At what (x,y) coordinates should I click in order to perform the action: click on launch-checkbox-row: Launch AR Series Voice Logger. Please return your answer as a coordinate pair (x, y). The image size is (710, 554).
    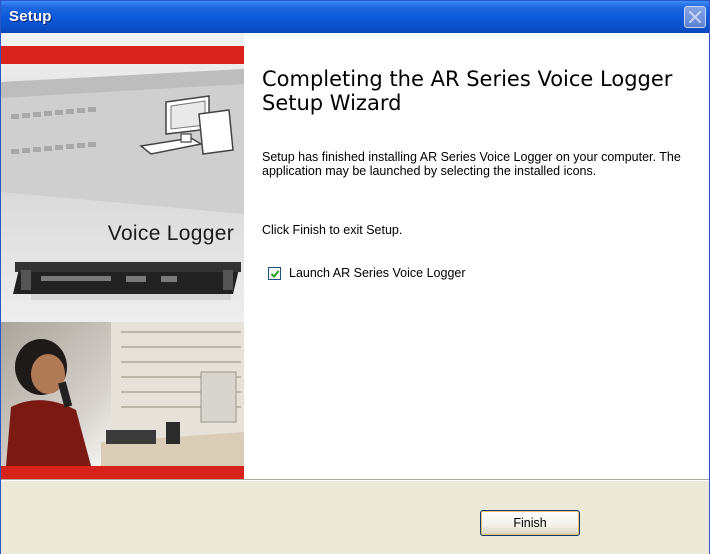
    Looking at the image, I should click on (367, 273).